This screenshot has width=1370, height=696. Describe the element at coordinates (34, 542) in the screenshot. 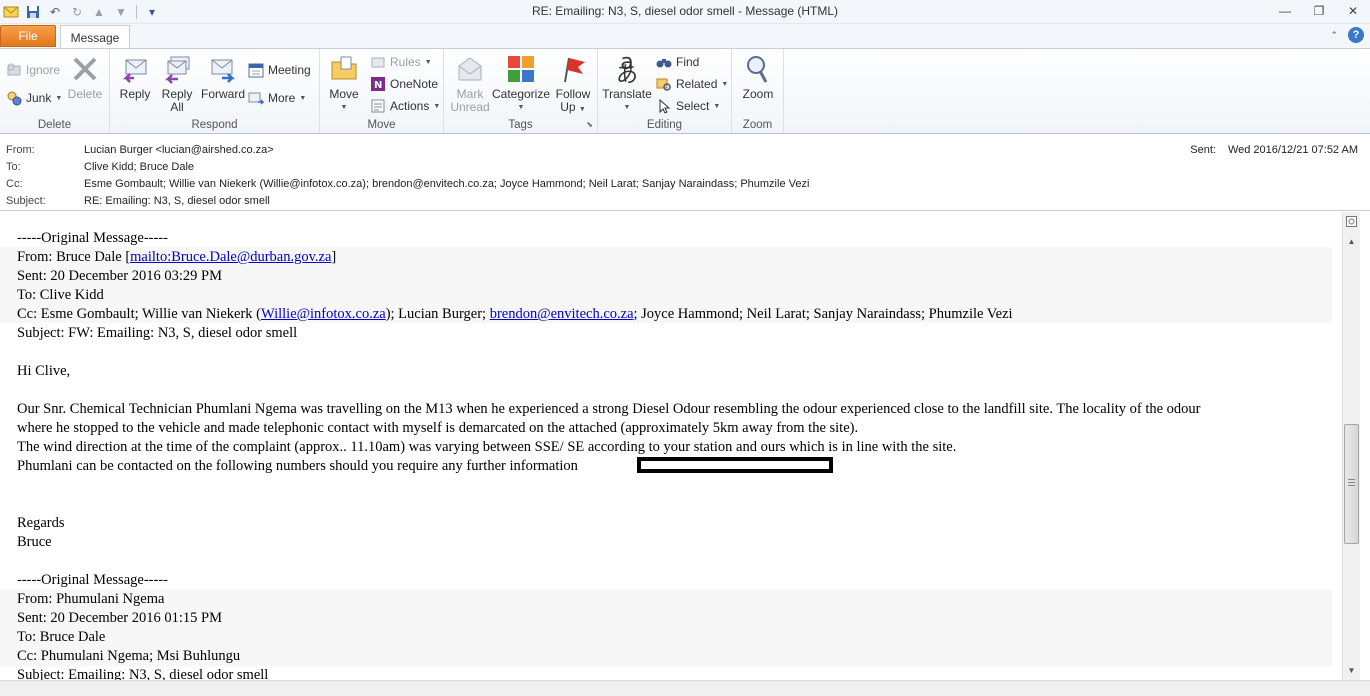

I see `signature: Bruce` at that location.